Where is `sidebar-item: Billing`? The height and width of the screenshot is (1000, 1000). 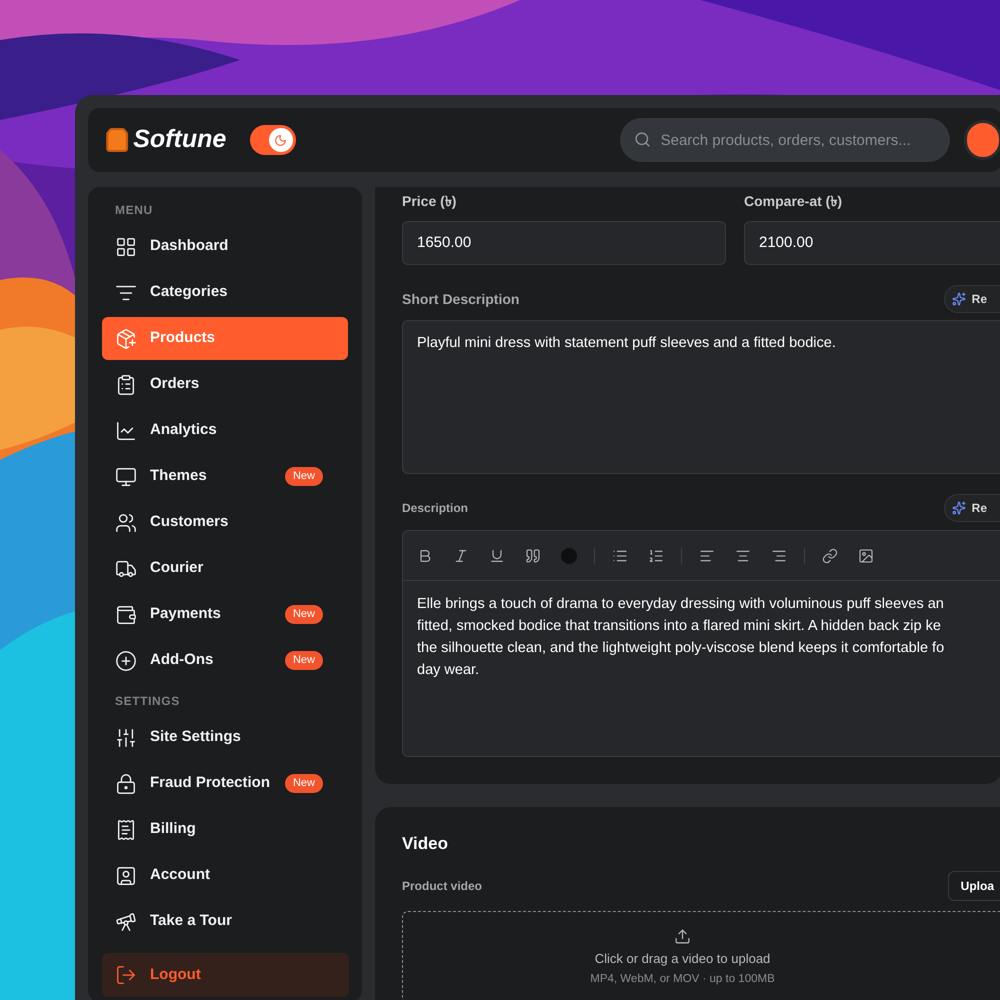
sidebar-item: Billing is located at coordinates (225, 829).